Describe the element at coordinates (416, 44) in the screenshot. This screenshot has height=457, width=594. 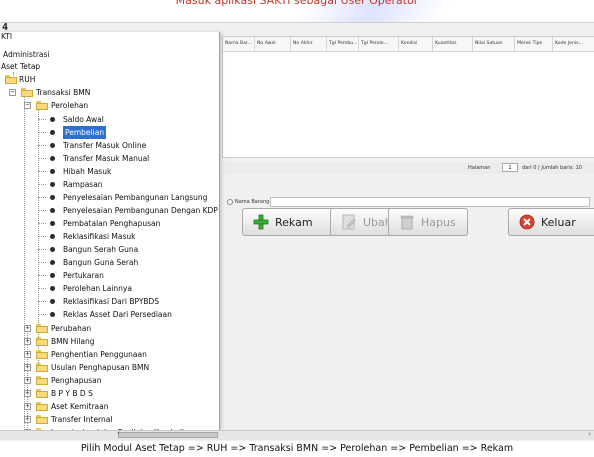
I see `column-header-kondisi: Kondisi` at that location.